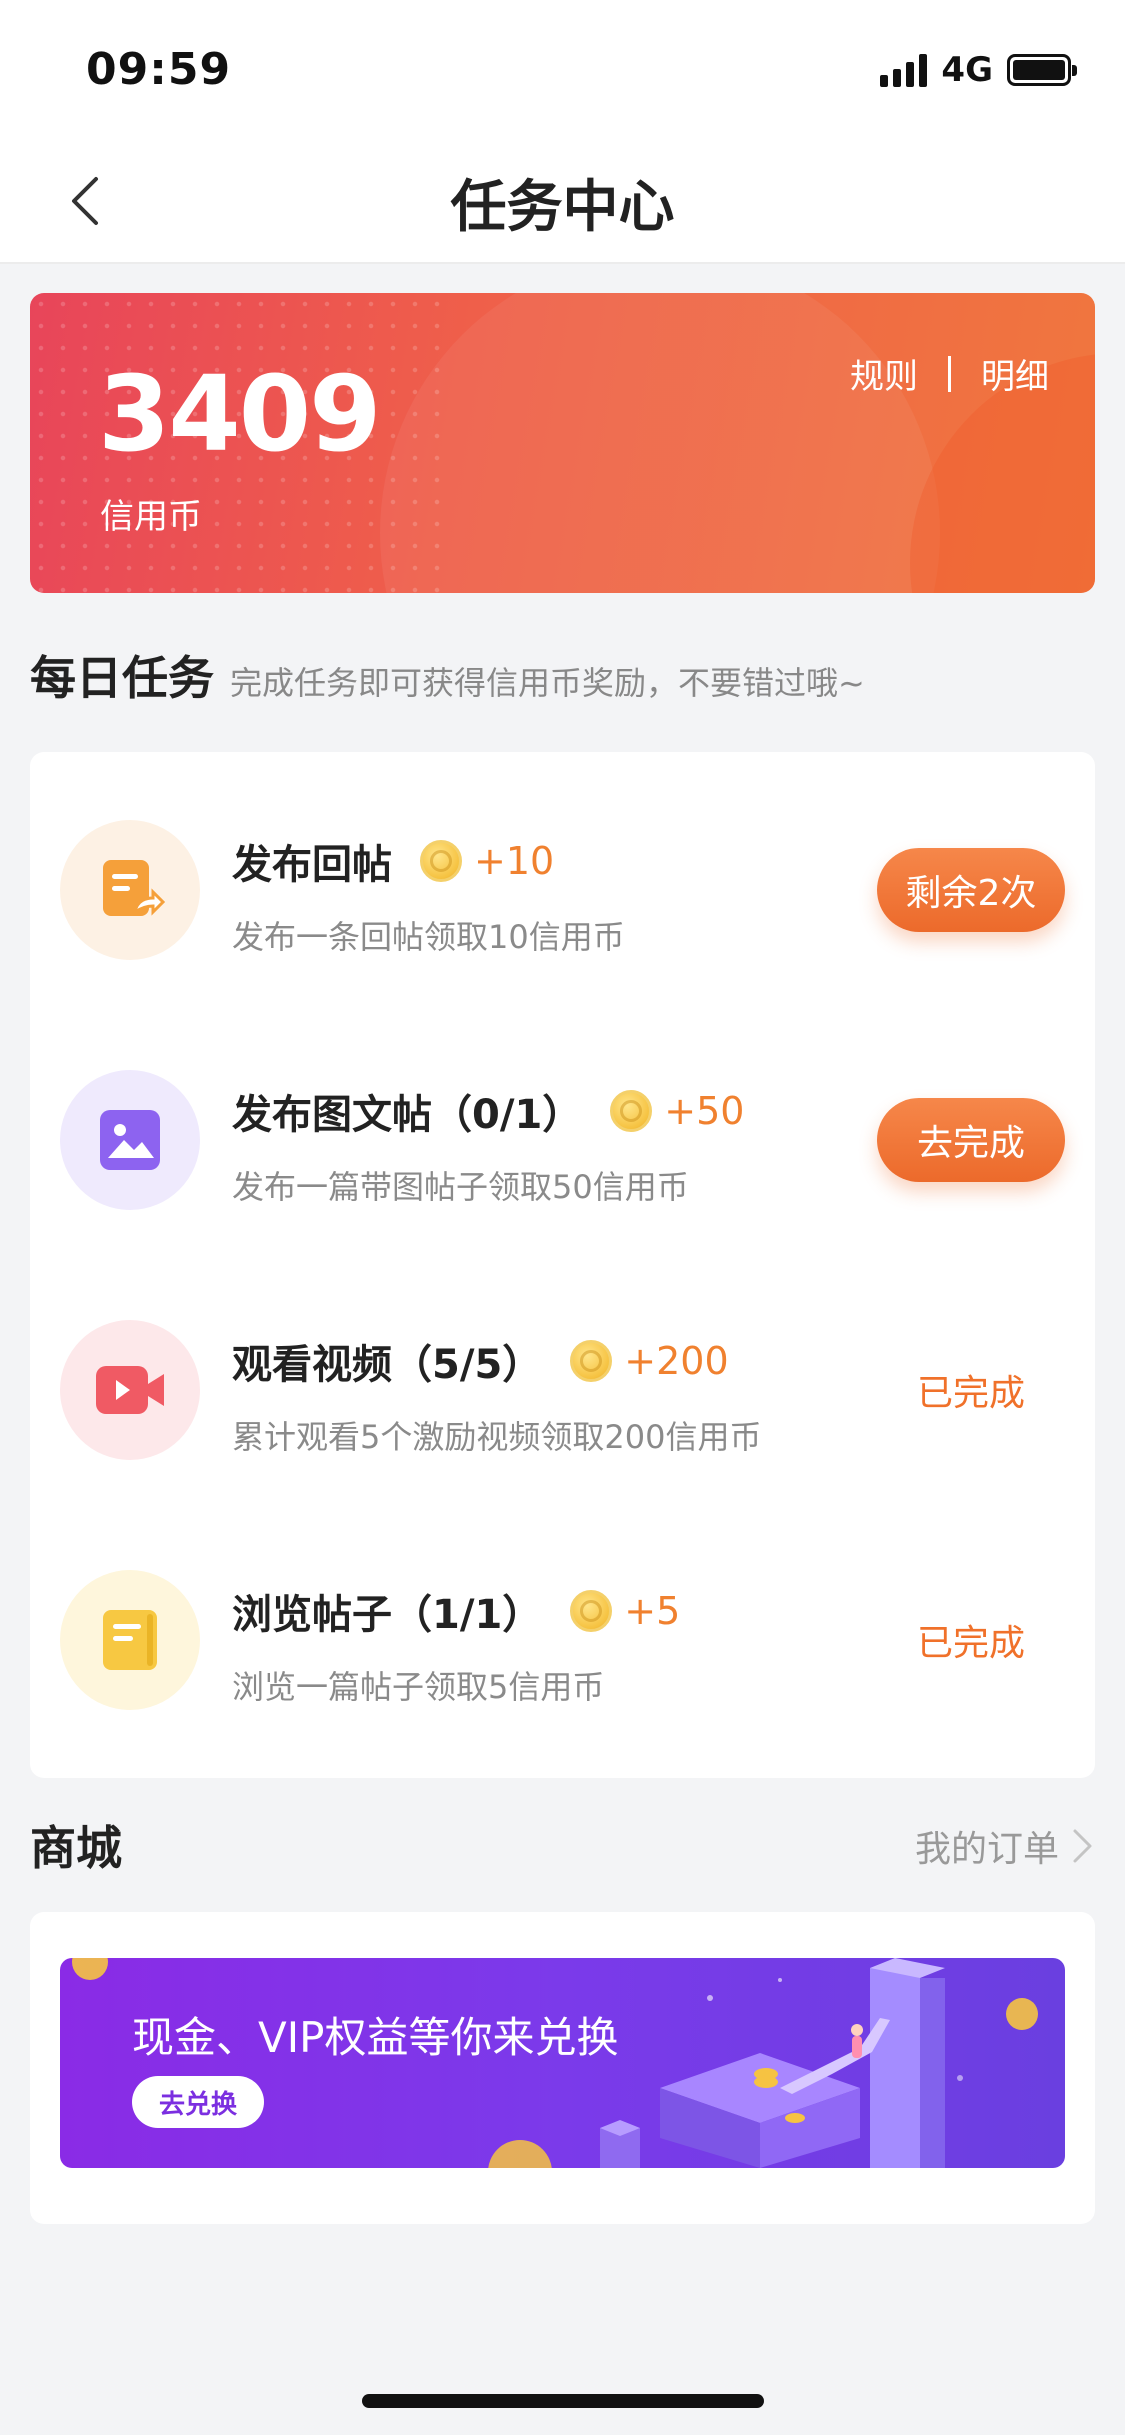 This screenshot has width=1125, height=2435. What do you see at coordinates (418, 1687) in the screenshot?
I see `task-description: 浏览一篇帖子领取5信用币` at bounding box center [418, 1687].